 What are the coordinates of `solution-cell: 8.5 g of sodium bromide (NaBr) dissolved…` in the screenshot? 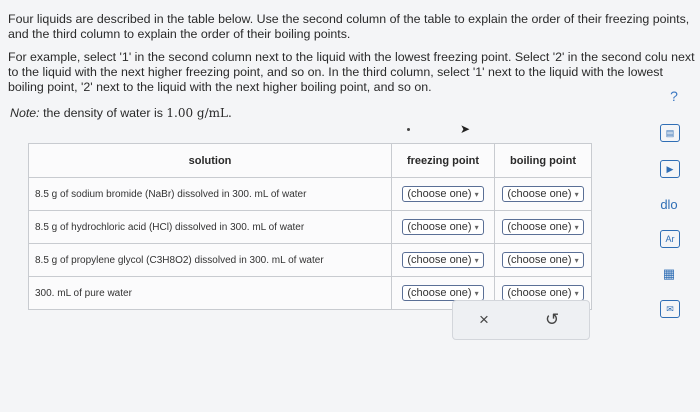 It's located at (210, 194).